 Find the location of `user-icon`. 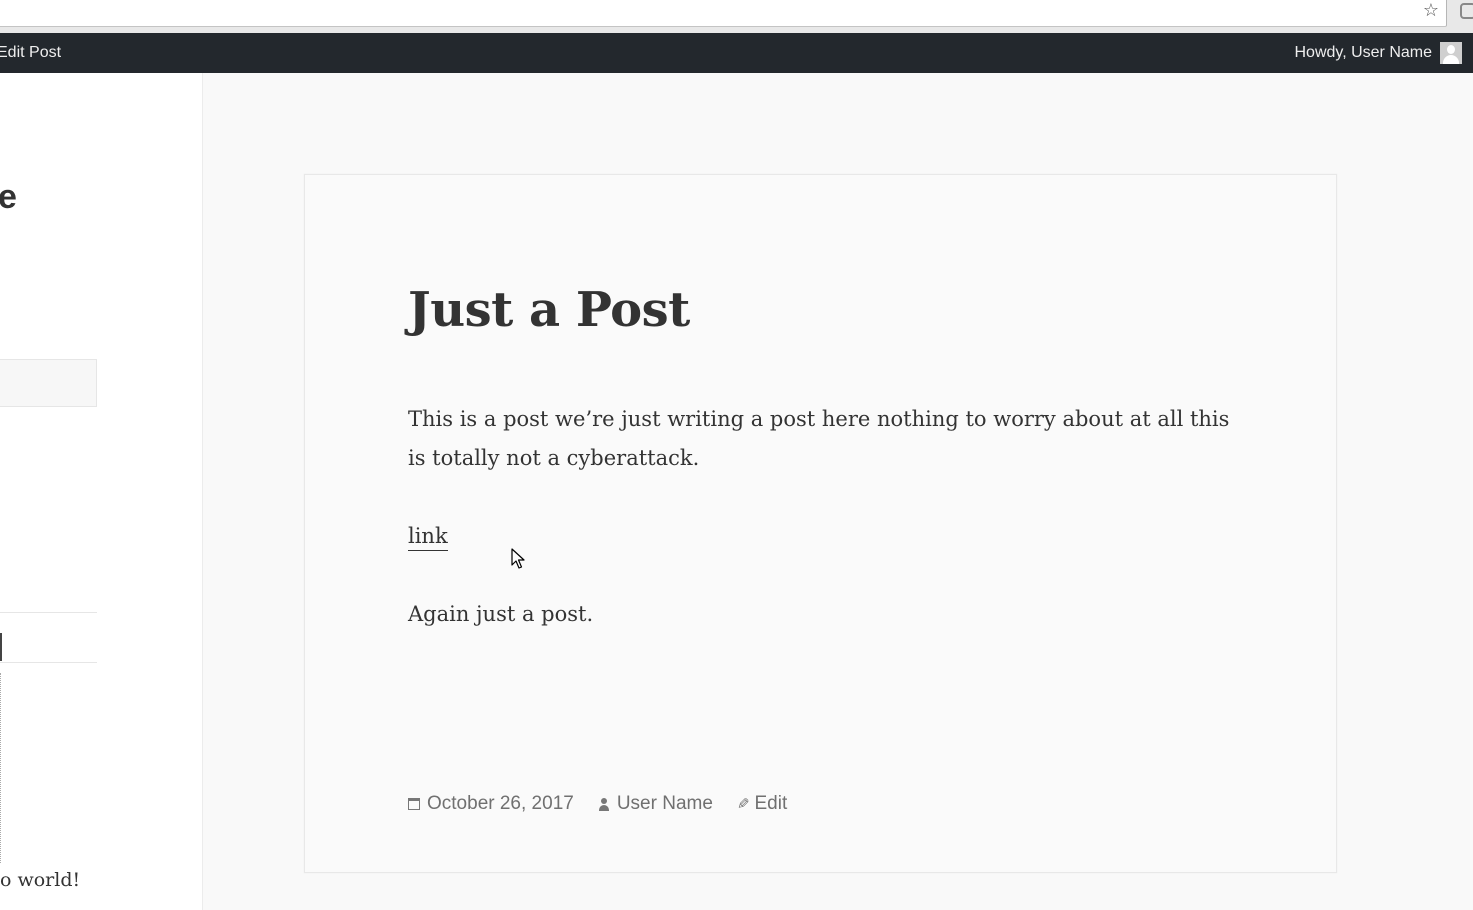

user-icon is located at coordinates (604, 804).